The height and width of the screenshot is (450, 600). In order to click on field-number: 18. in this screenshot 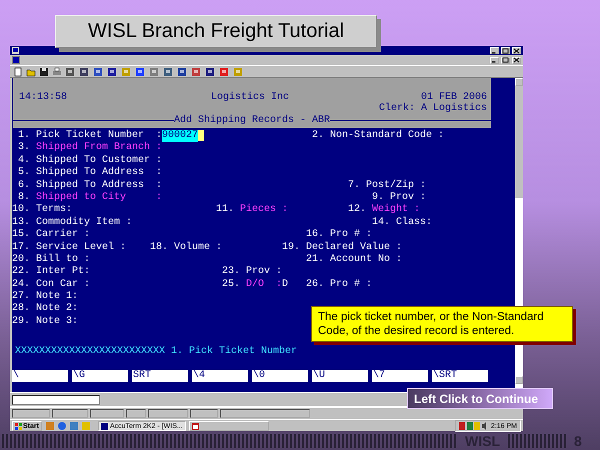, I will do `click(159, 248)`.